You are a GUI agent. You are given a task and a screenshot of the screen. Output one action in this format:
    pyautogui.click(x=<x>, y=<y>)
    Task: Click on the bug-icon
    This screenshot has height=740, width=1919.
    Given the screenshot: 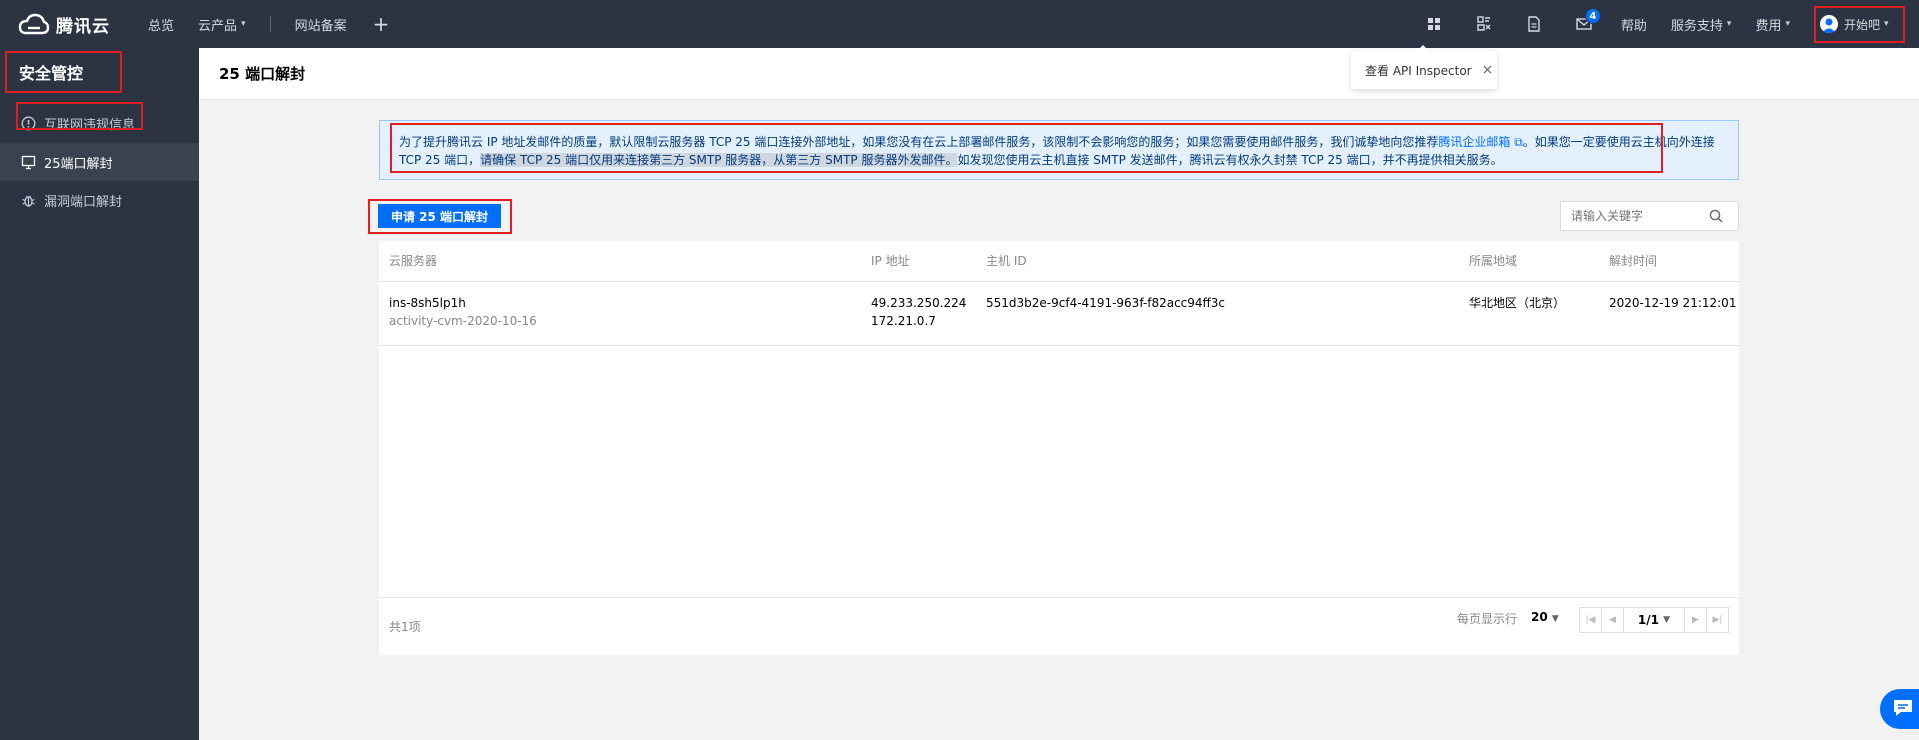 What is the action you would take?
    pyautogui.click(x=28, y=200)
    